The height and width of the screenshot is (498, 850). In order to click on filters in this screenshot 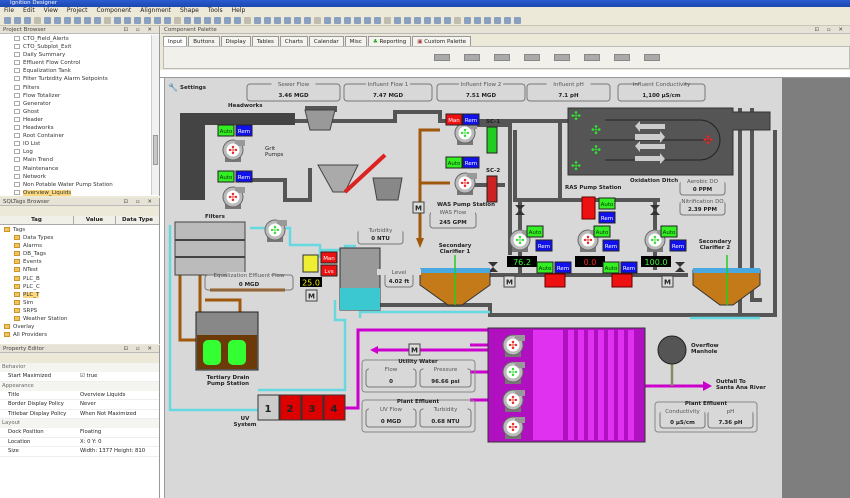, I will do `click(210, 248)`.